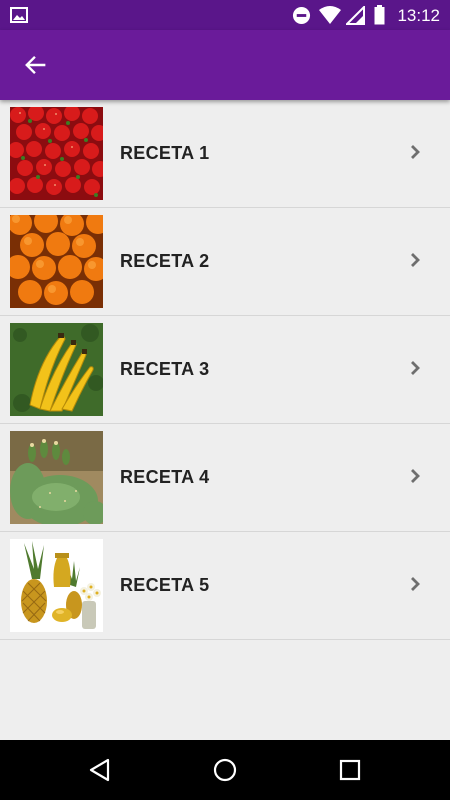 Image resolution: width=450 pixels, height=800 pixels. What do you see at coordinates (418, 15) in the screenshot?
I see `status-time: 13:12` at bounding box center [418, 15].